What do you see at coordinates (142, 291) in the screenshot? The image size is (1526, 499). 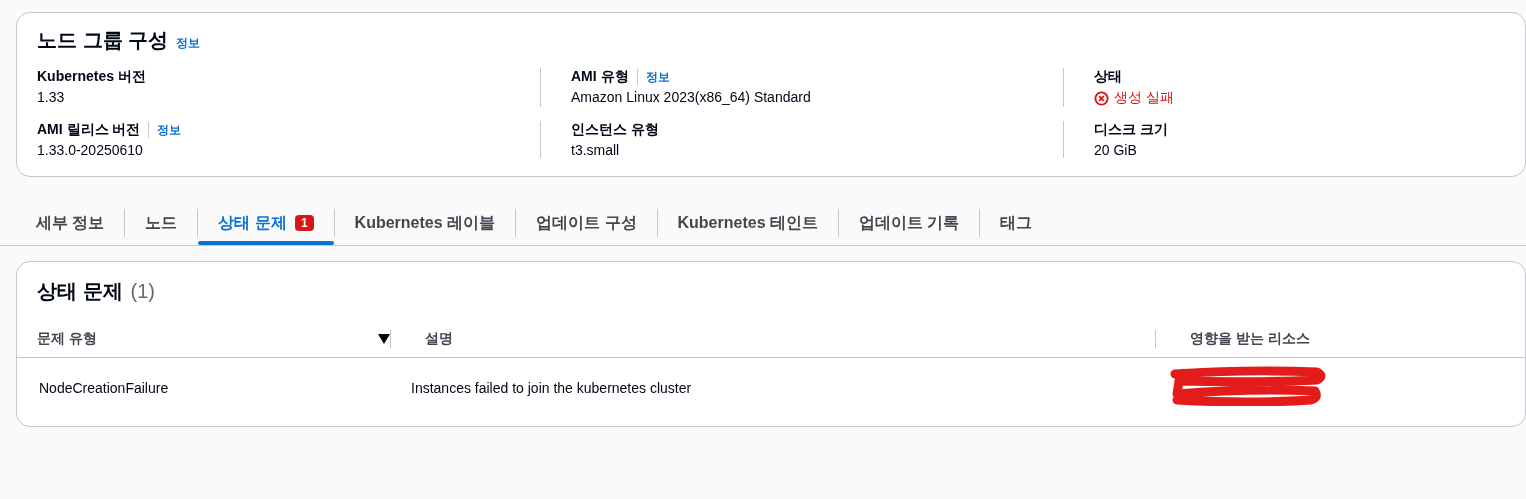 I see `issue-count: (1)` at bounding box center [142, 291].